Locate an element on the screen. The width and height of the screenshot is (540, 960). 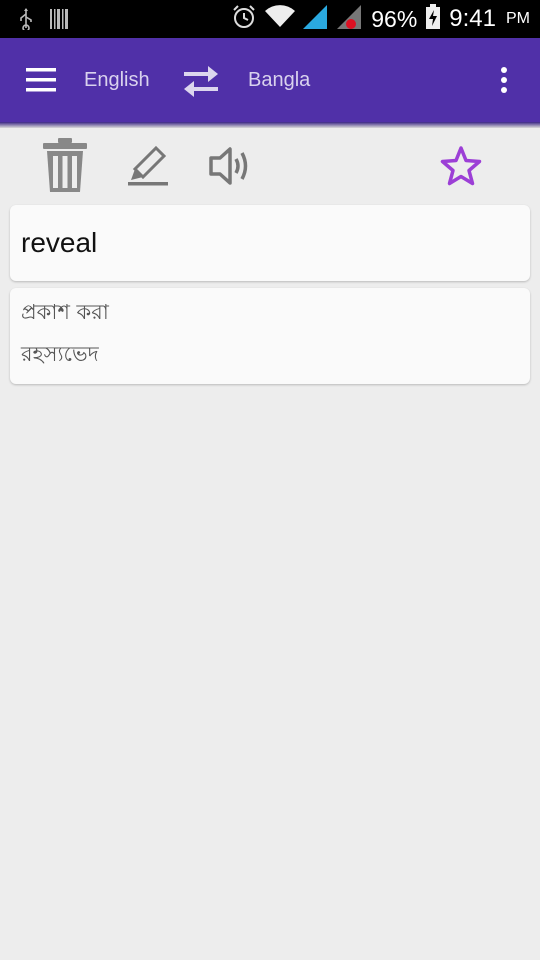
signal-icon is located at coordinates (316, 19).